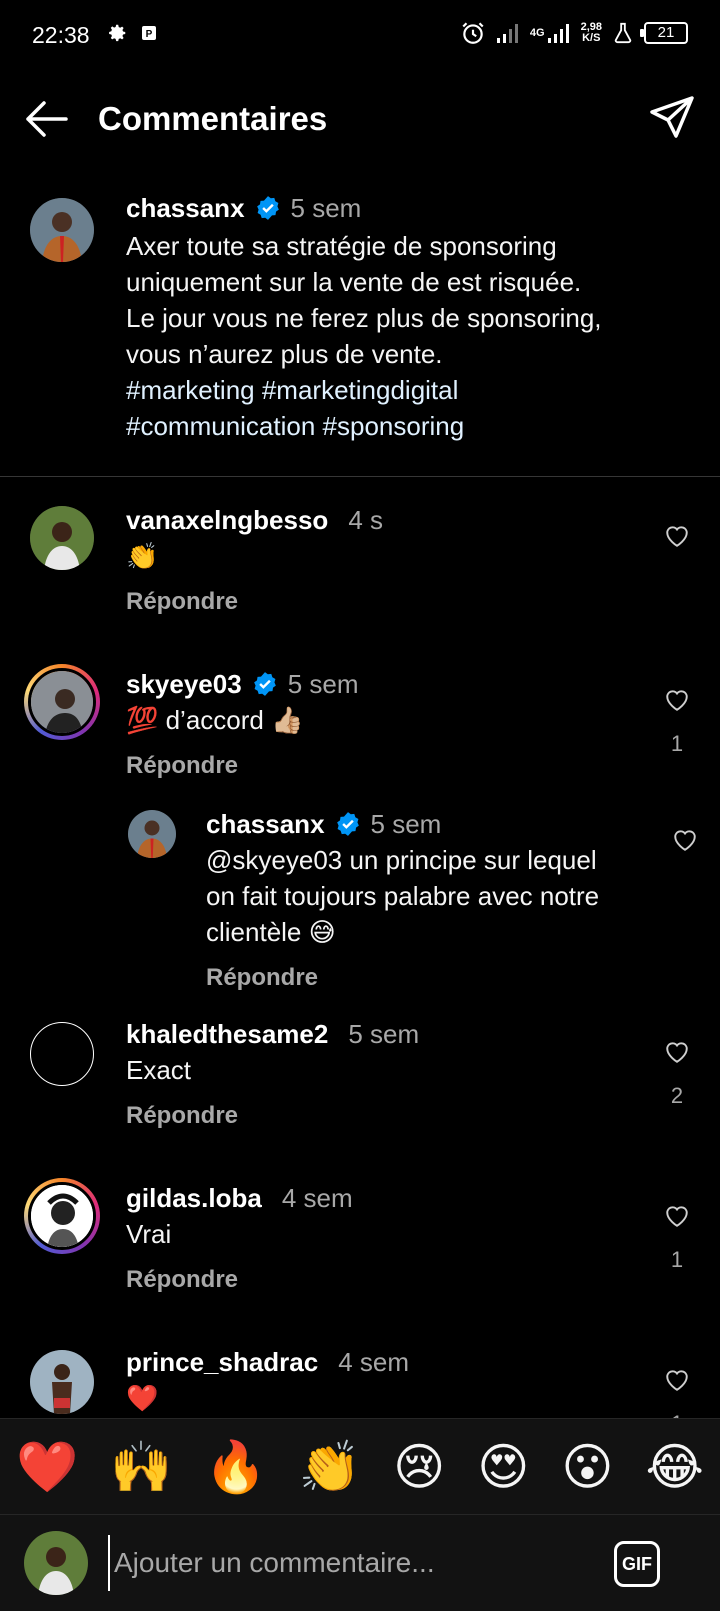 The height and width of the screenshot is (1611, 720). What do you see at coordinates (672, 118) in the screenshot?
I see `send-icon` at bounding box center [672, 118].